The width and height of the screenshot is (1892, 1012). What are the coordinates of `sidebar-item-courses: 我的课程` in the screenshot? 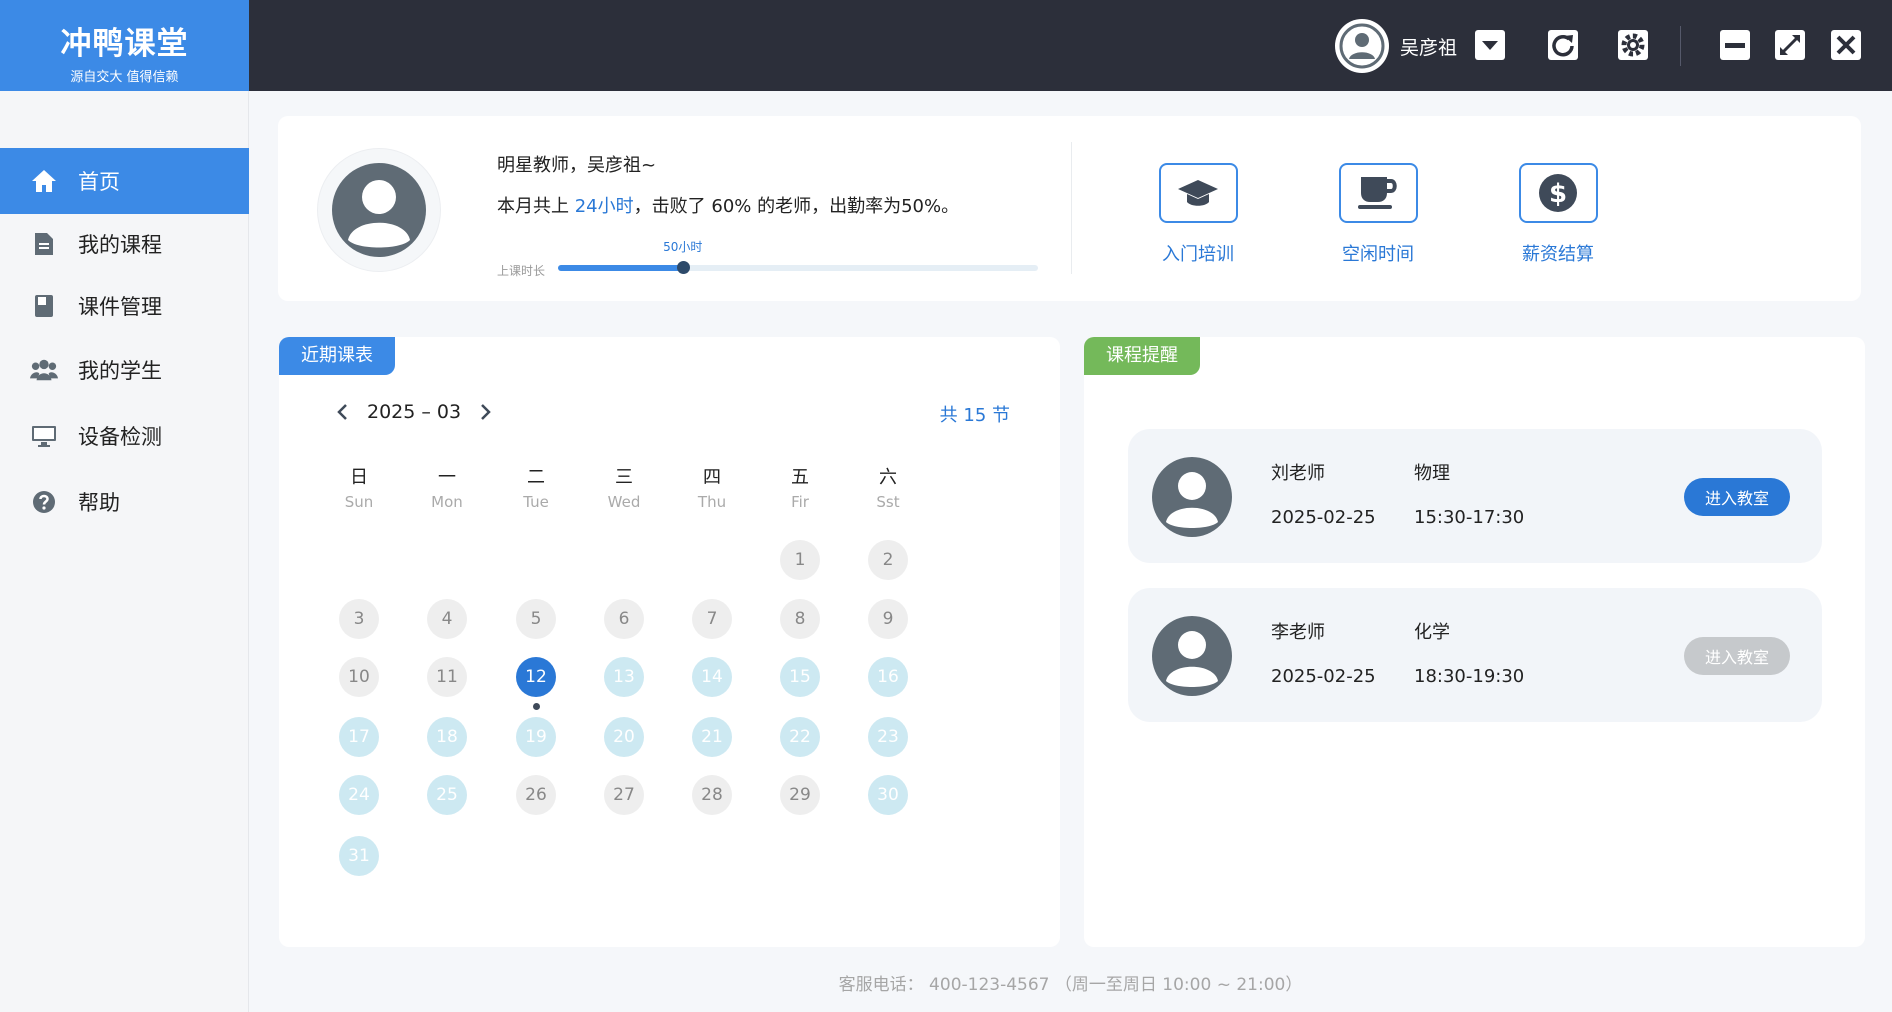 It's located at (124, 244).